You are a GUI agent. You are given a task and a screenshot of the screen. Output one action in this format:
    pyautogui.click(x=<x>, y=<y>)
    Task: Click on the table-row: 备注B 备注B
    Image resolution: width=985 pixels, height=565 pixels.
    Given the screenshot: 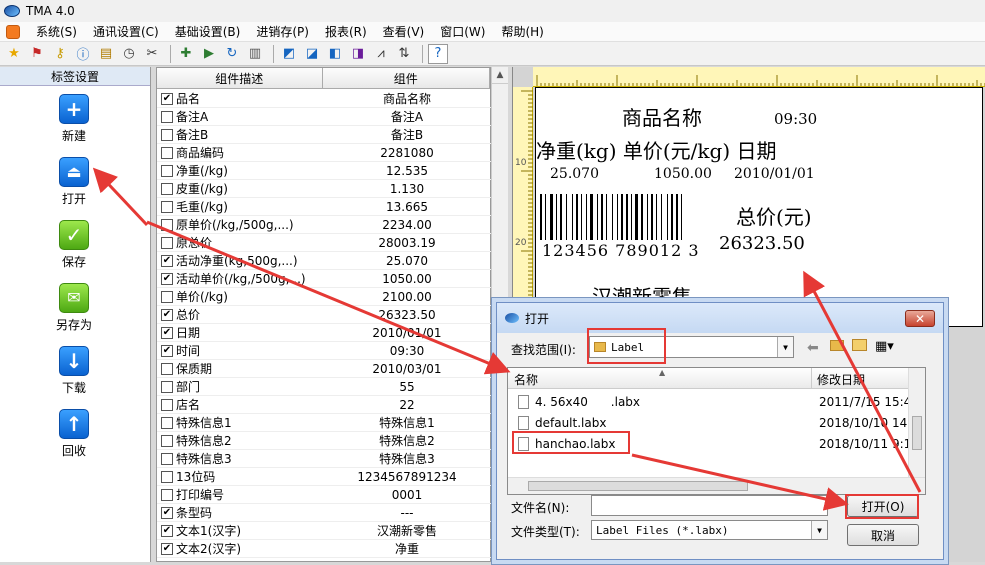 What is the action you would take?
    pyautogui.click(x=324, y=135)
    